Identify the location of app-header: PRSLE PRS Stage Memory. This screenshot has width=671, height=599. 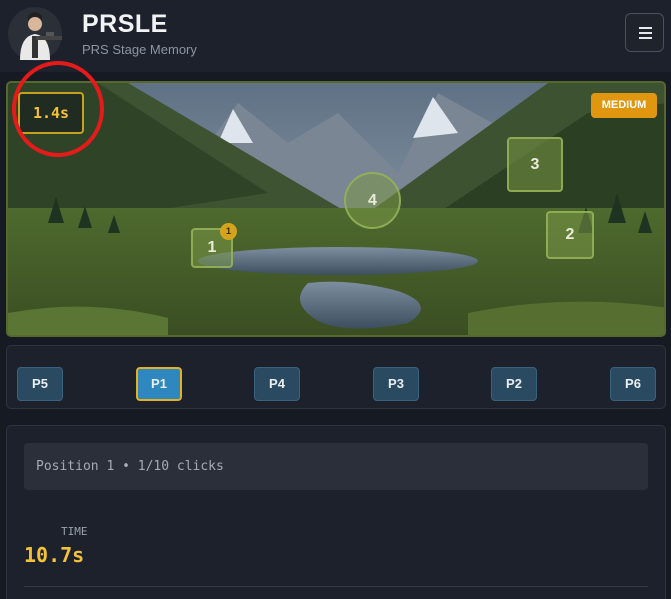
(335, 36).